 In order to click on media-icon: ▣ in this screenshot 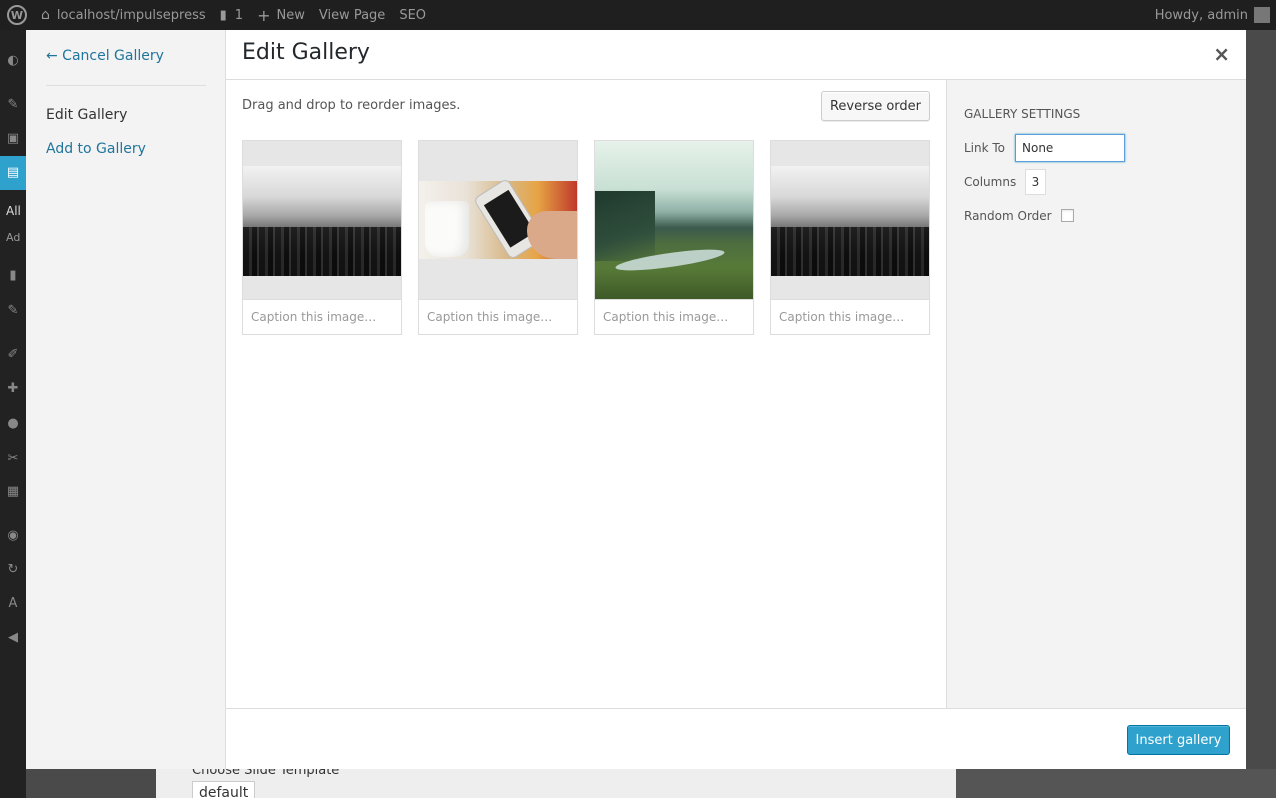, I will do `click(13, 139)`.